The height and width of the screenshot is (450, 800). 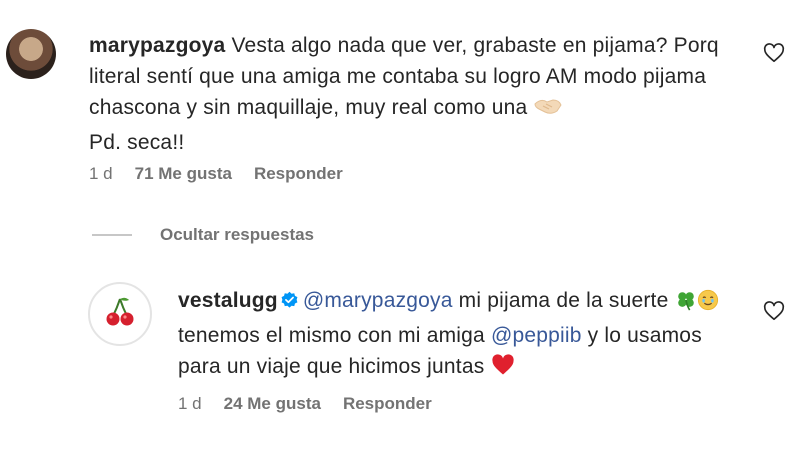 What do you see at coordinates (237, 234) in the screenshot?
I see `hide-replies-label: Ocultar respuestas` at bounding box center [237, 234].